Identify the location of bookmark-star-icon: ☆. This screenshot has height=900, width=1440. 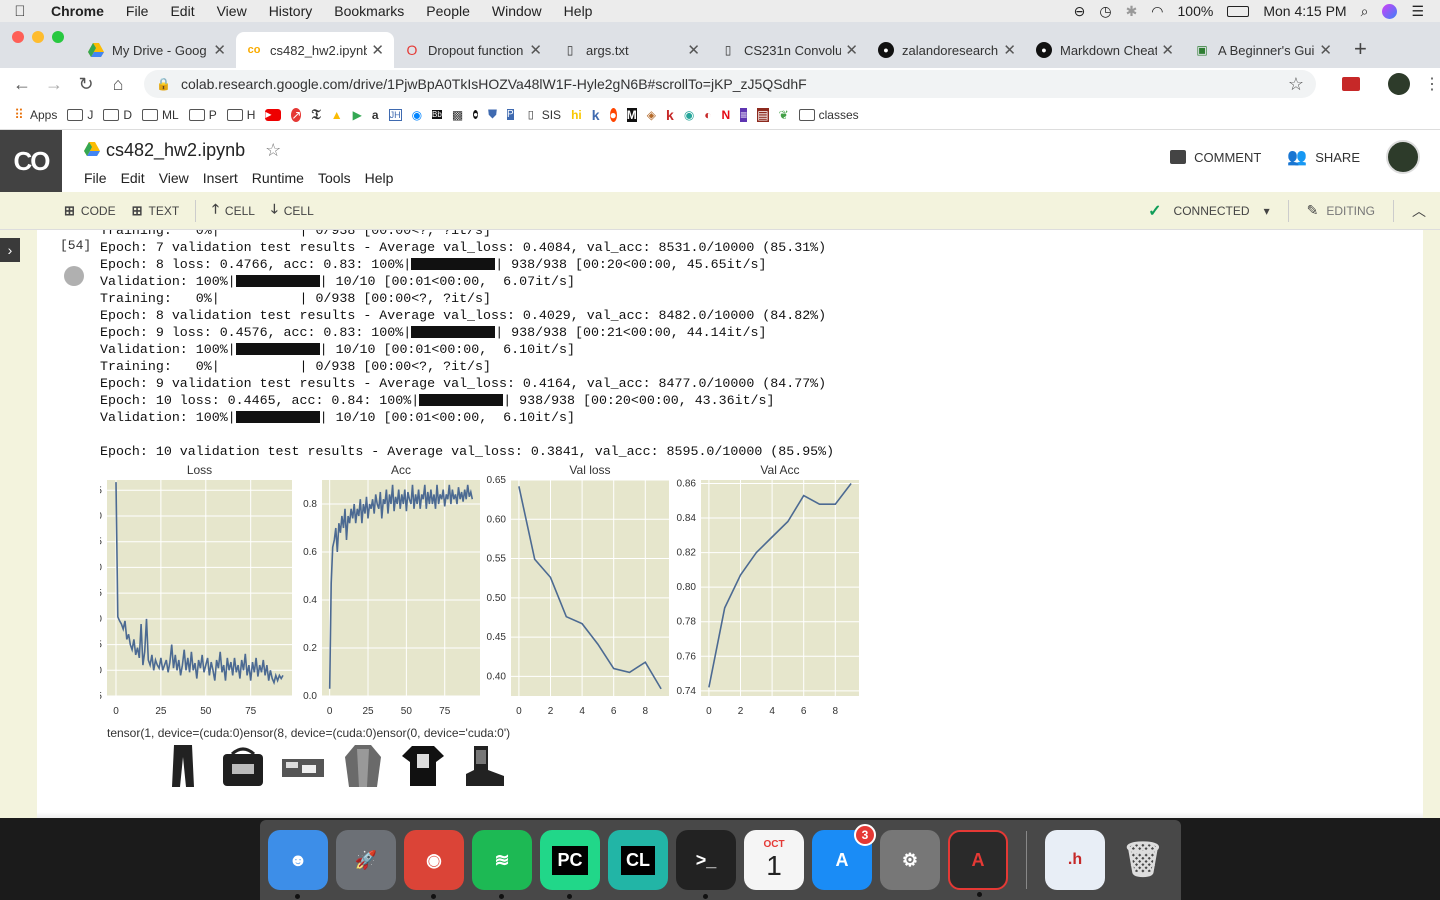
(1296, 84).